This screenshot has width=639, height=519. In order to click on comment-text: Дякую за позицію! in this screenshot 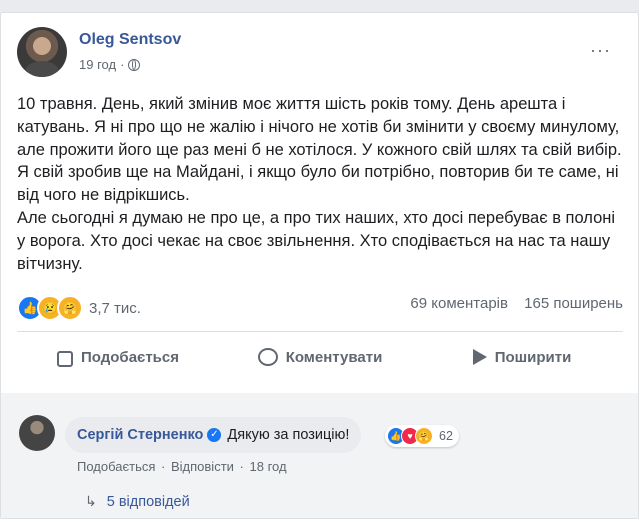, I will do `click(288, 435)`.